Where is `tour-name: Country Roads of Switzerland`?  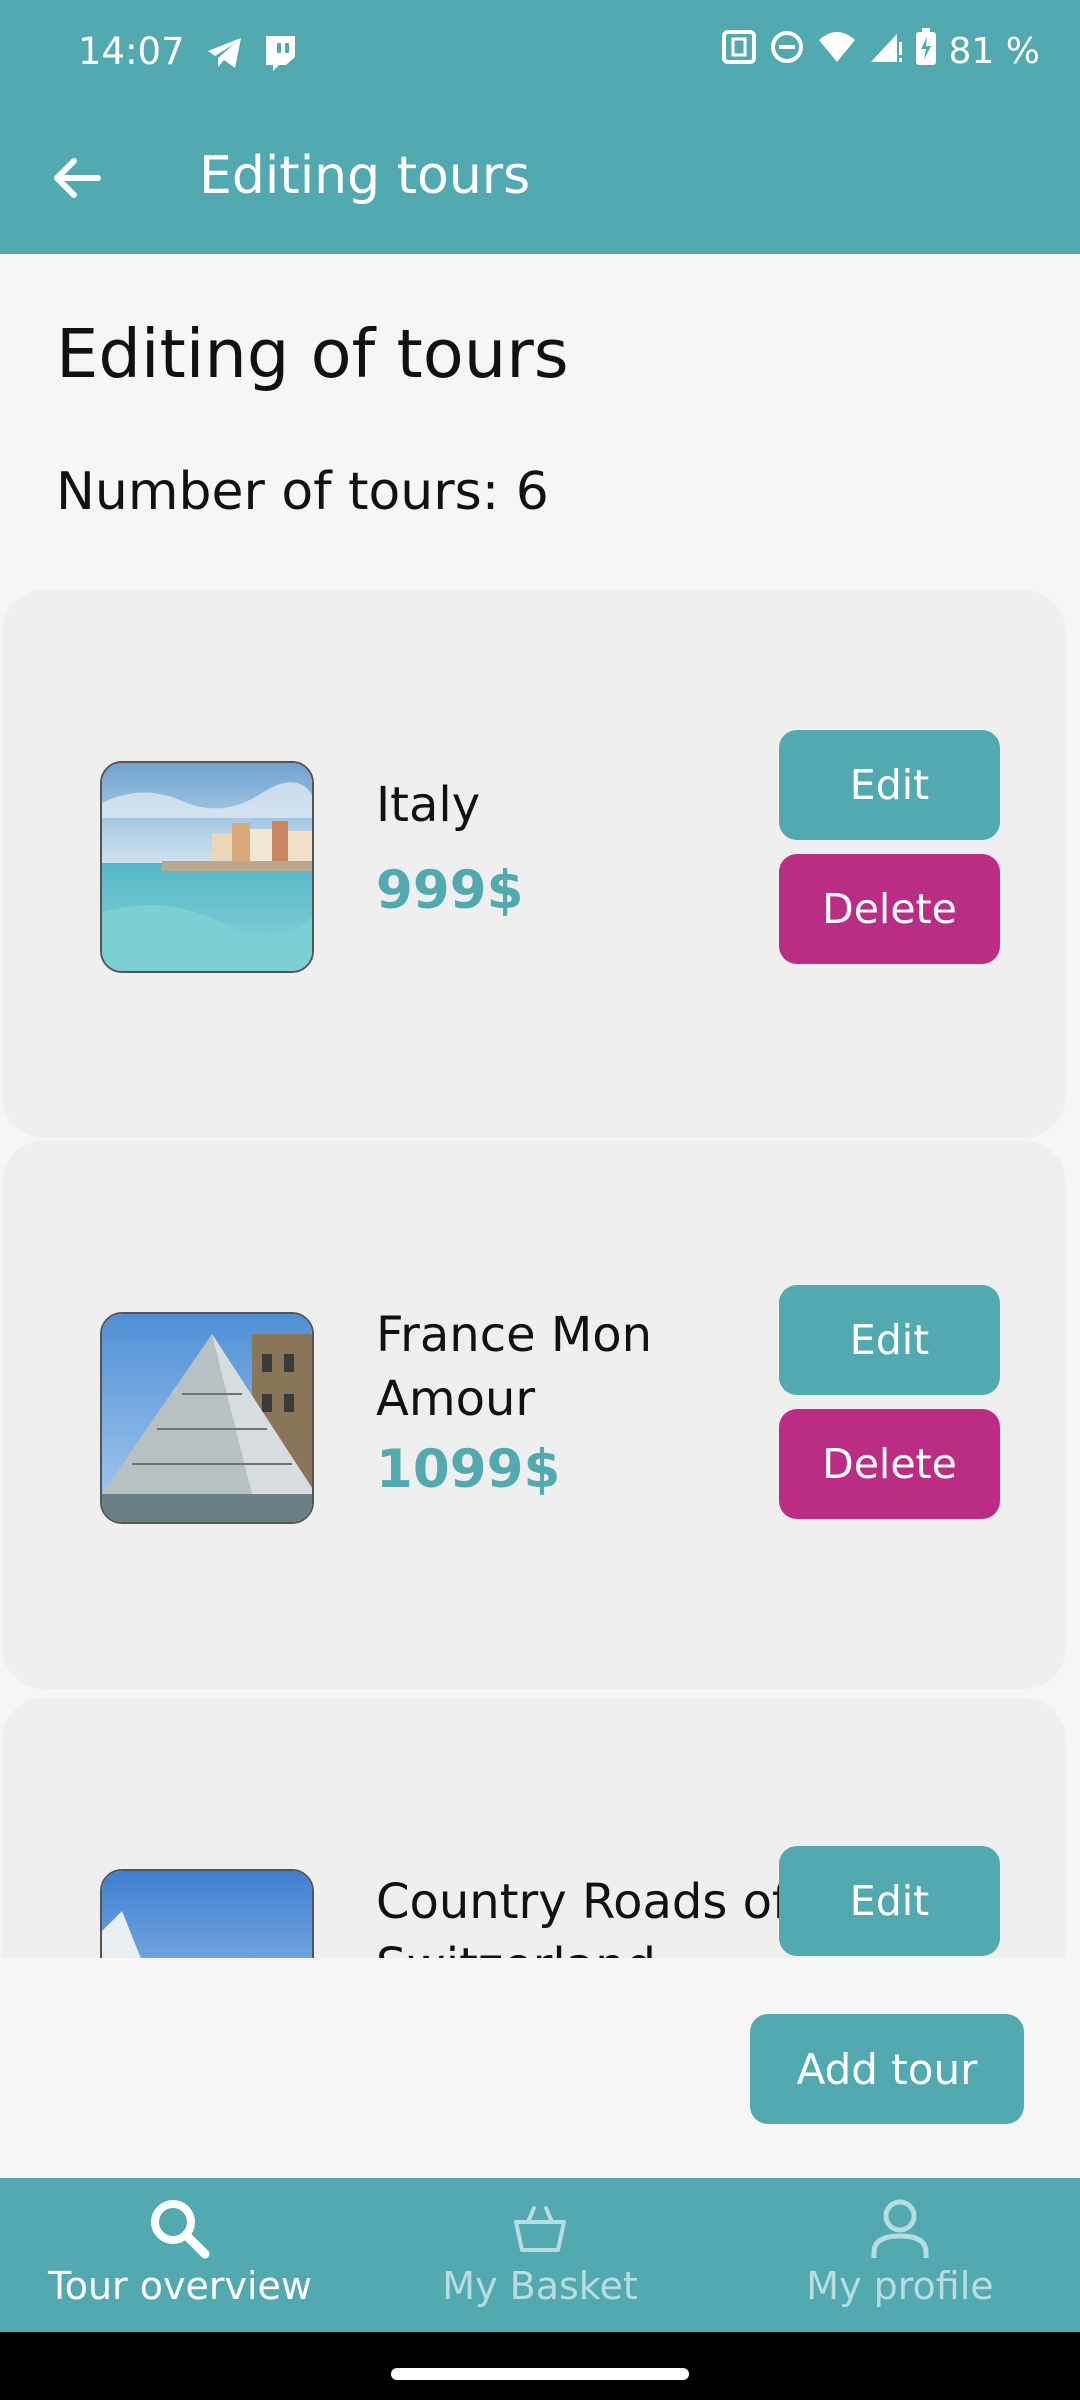
tour-name: Country Roads of Switzerland is located at coordinates (582, 1916).